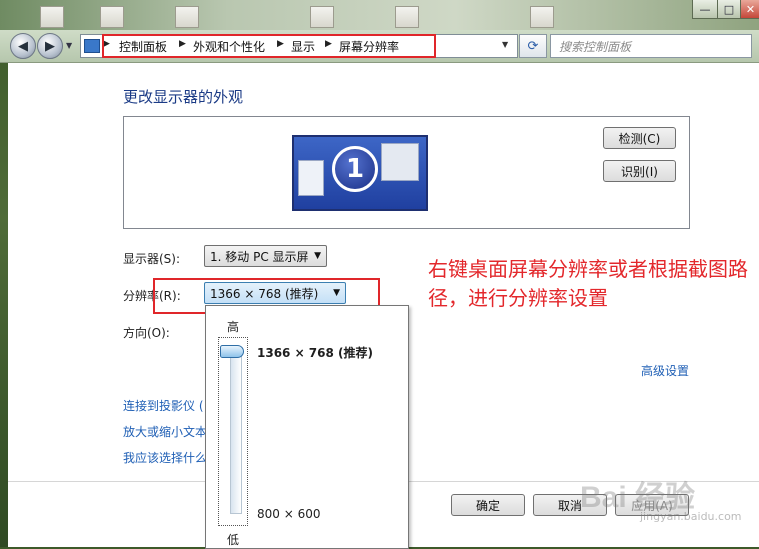  Describe the element at coordinates (50, 46) in the screenshot. I see `forward-arrow-icon: ▶` at that location.